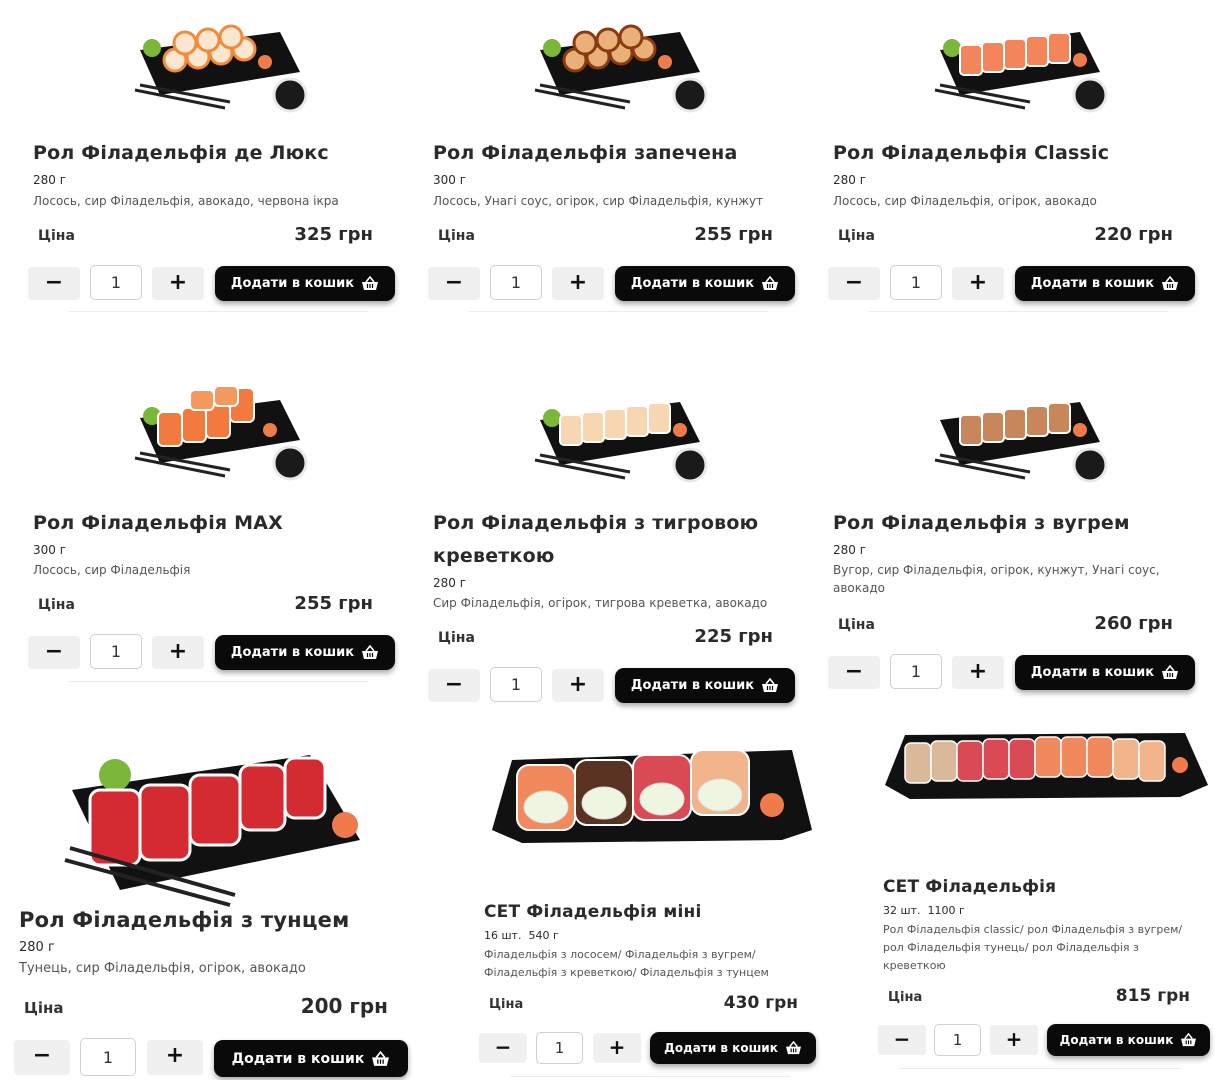 This screenshot has width=1223, height=1080. Describe the element at coordinates (649, 912) in the screenshot. I see `product-title: СЕТ Філадельфія міні` at that location.